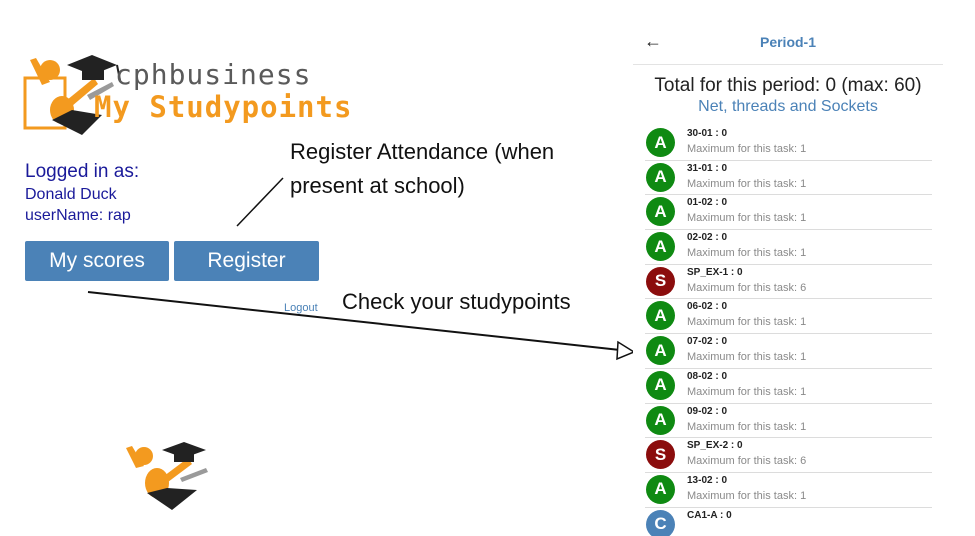  What do you see at coordinates (707, 238) in the screenshot?
I see `task-name: 02-02 : 0` at bounding box center [707, 238].